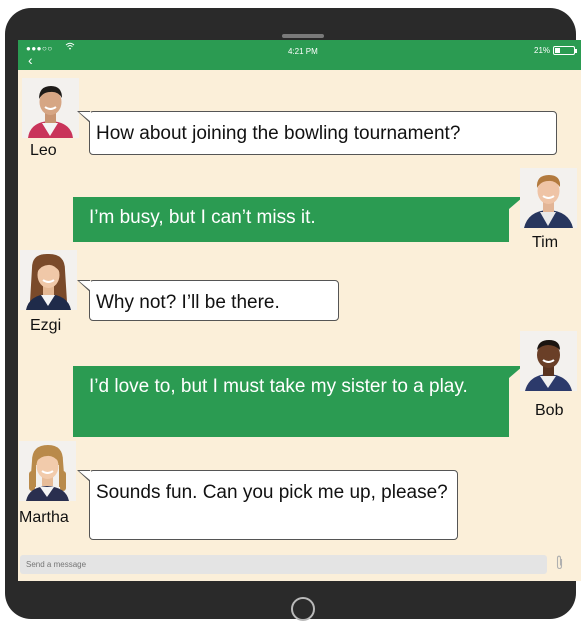 This screenshot has width=581, height=624. Describe the element at coordinates (44, 517) in the screenshot. I see `sender-name-martha: Martha` at that location.